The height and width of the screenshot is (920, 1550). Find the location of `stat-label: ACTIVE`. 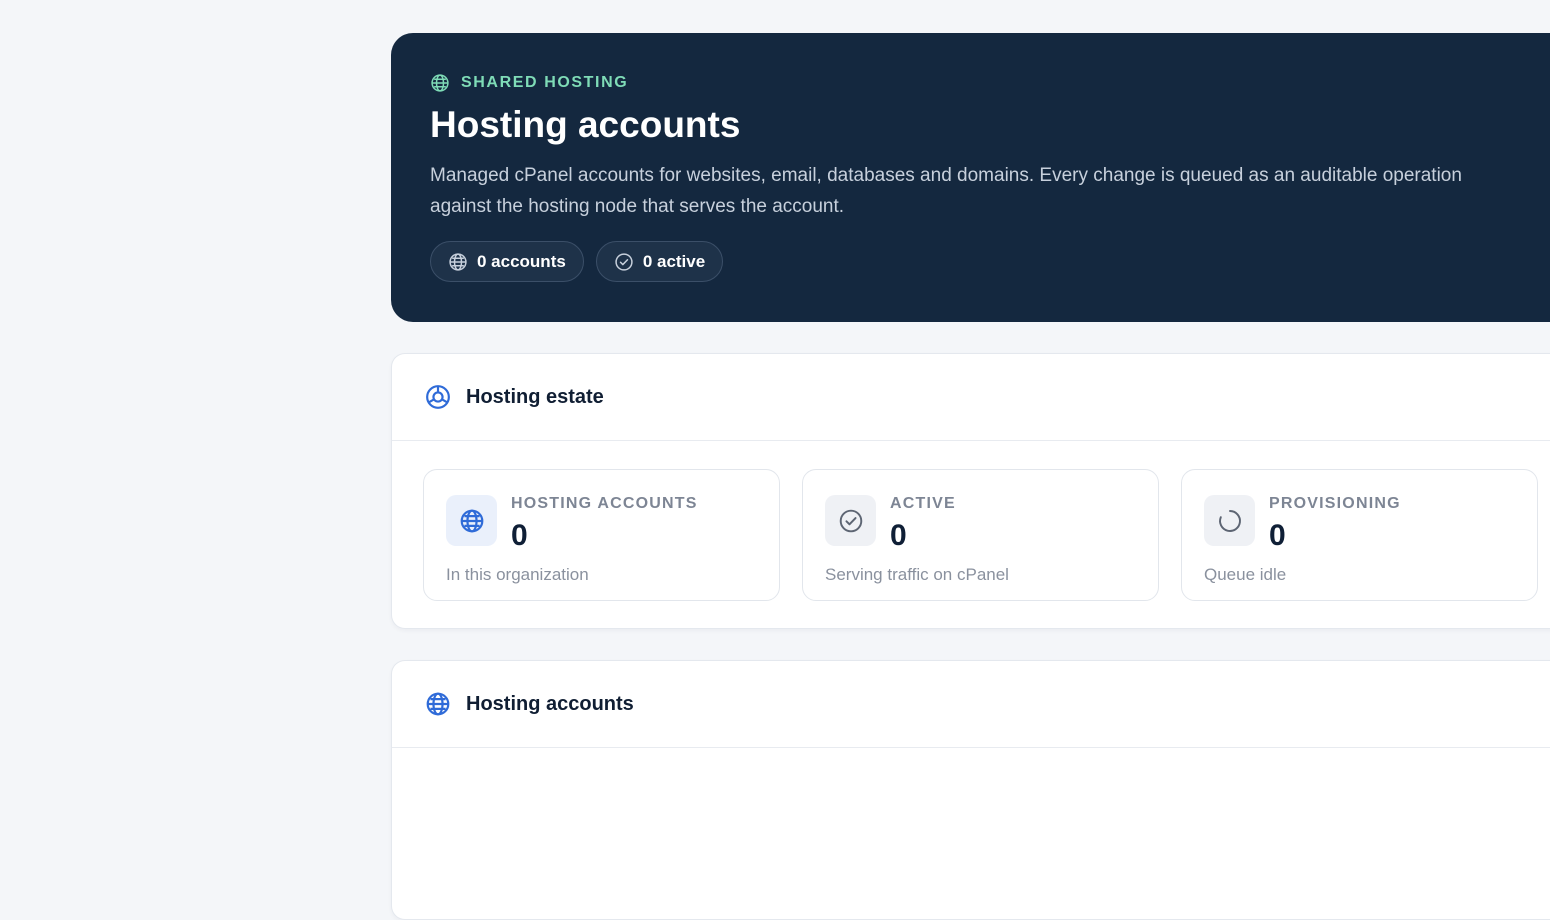

stat-label: ACTIVE is located at coordinates (923, 503).